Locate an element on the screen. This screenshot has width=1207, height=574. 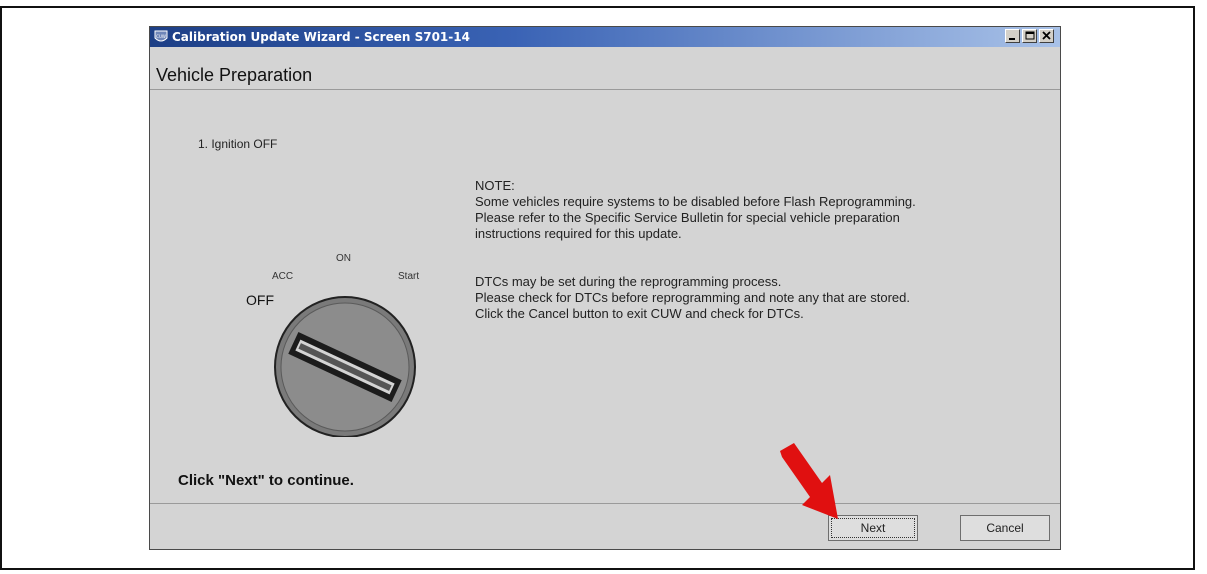
note-line: NOTE: is located at coordinates (495, 185).